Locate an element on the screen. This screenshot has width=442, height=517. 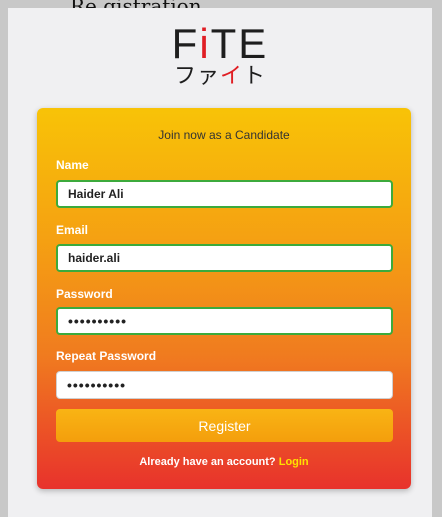
name-input is located at coordinates (224, 194).